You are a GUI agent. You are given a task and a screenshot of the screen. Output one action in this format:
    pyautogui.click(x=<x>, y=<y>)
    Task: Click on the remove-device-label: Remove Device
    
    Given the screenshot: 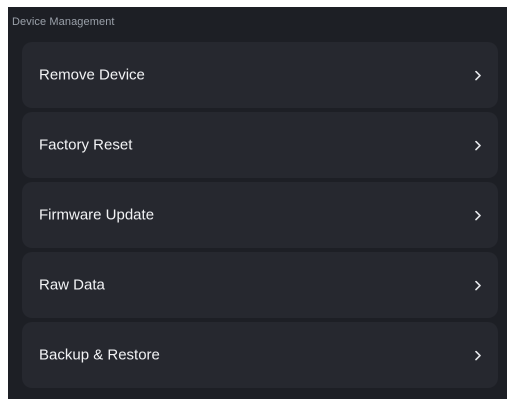 What is the action you would take?
    pyautogui.click(x=92, y=75)
    